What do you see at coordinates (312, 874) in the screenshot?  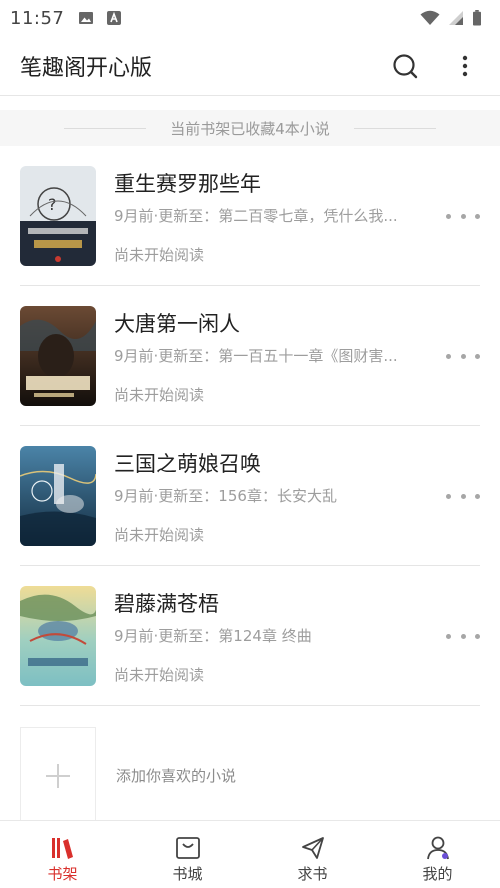 I see `nav-label: 求书` at bounding box center [312, 874].